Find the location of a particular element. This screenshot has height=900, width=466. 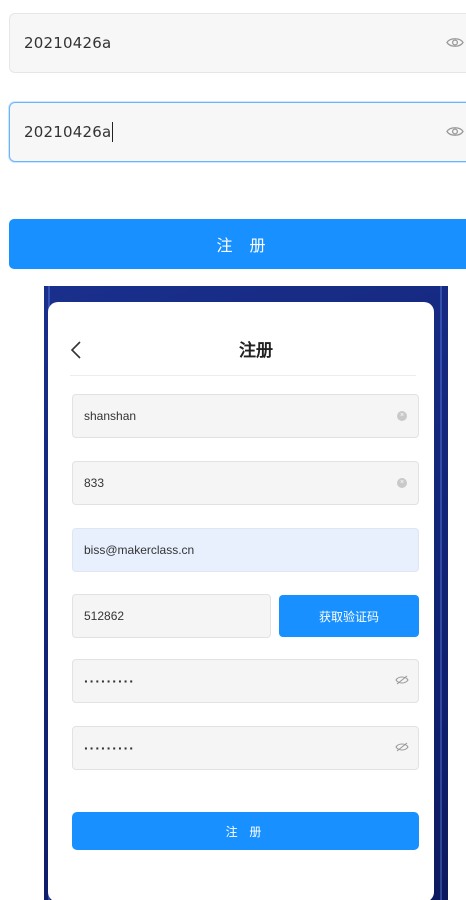

email-value: biss@makerclass.cn is located at coordinates (139, 550).